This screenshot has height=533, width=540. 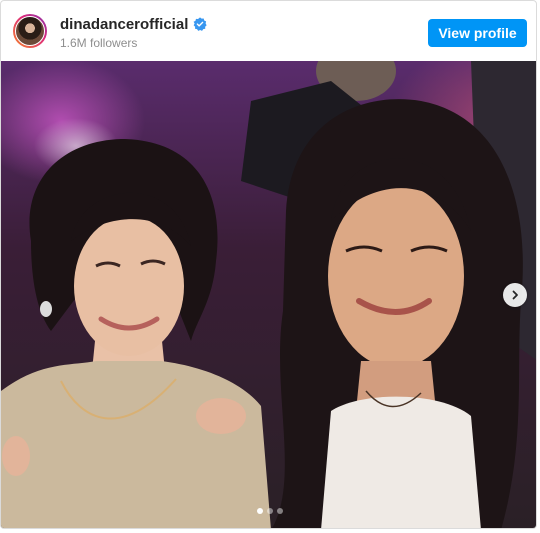 I want to click on username-link: dinadancerofficial, so click(x=124, y=24).